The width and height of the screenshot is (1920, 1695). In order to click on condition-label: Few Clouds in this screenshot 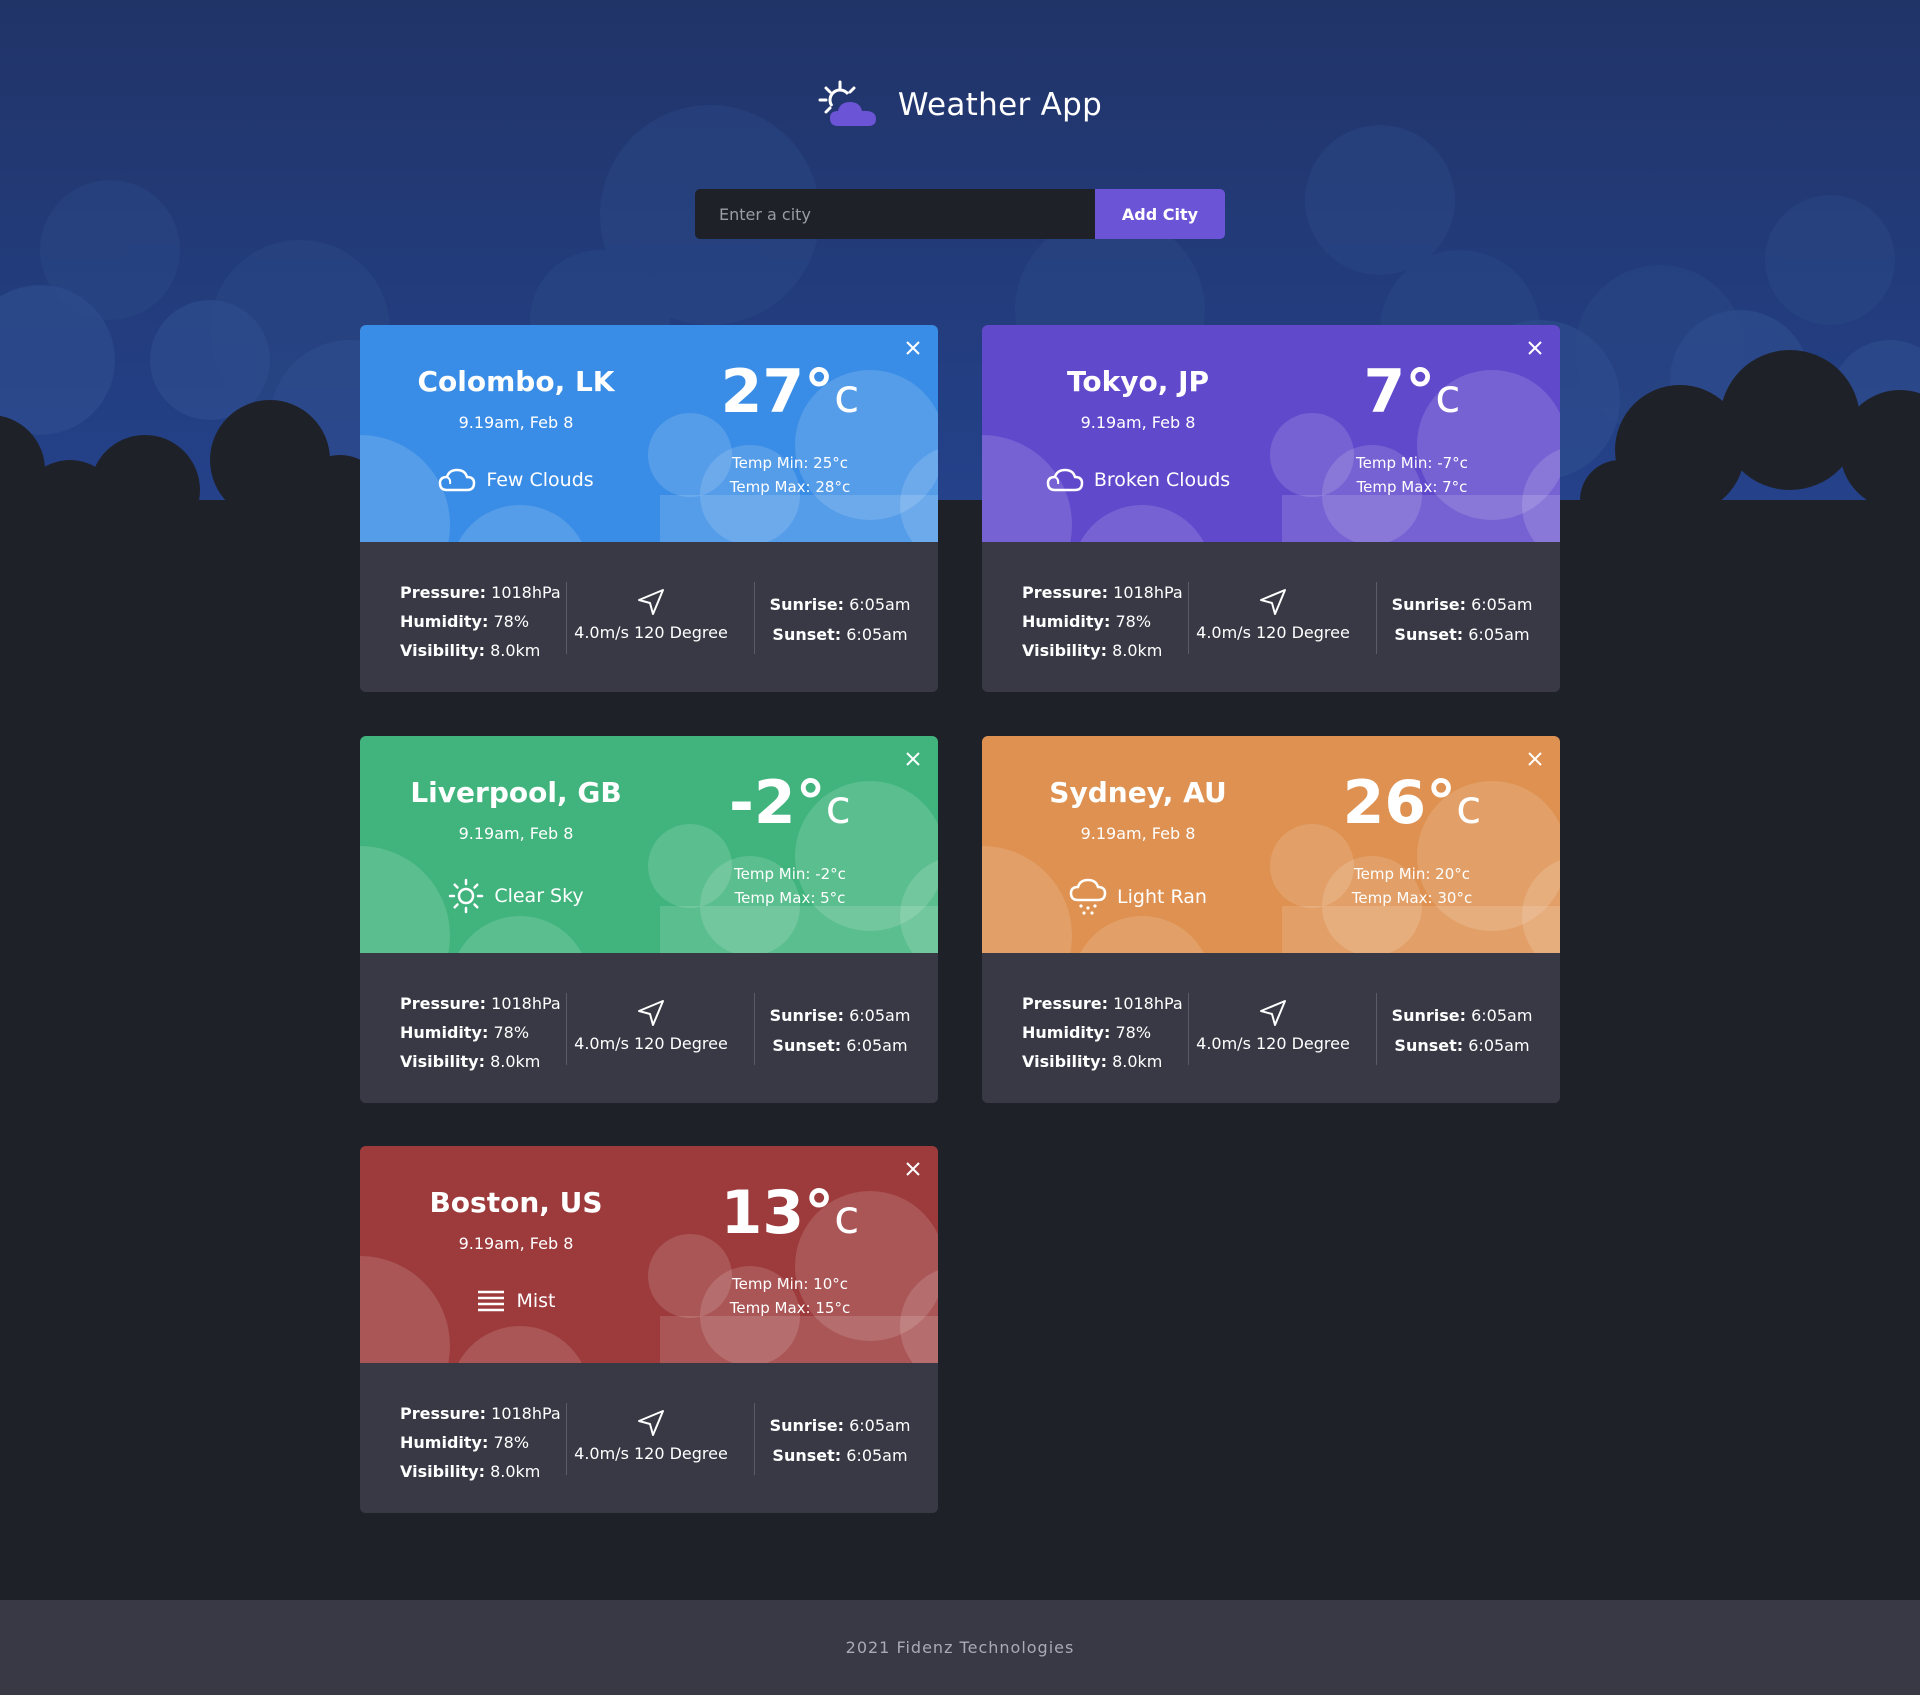, I will do `click(540, 480)`.